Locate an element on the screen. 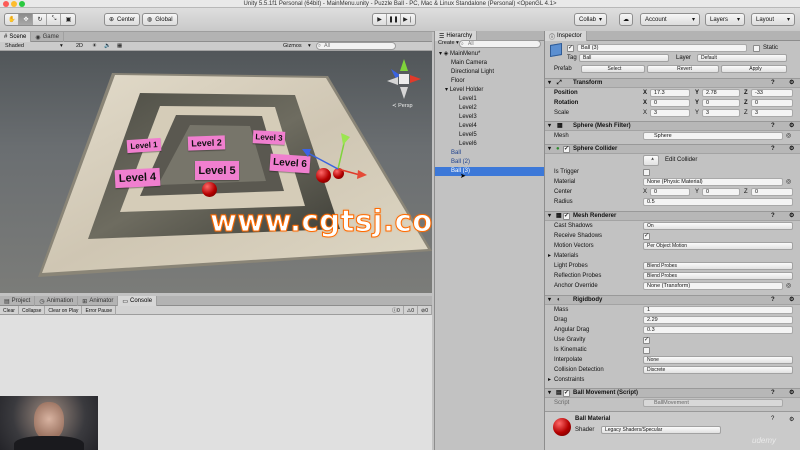 Image resolution: width=800 pixels, height=450 pixels. static-checkbox is located at coordinates (756, 48).